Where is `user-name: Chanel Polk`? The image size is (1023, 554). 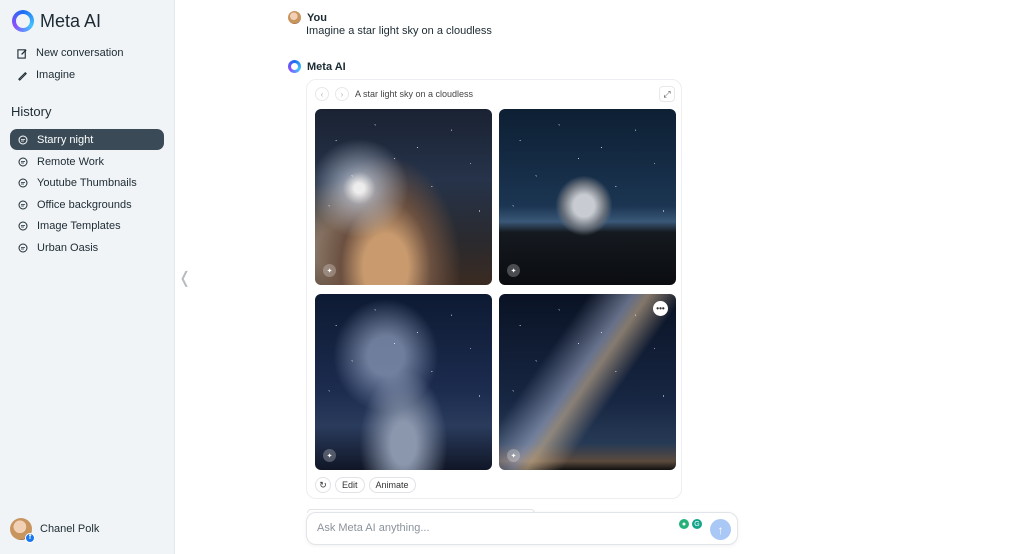 user-name: Chanel Polk is located at coordinates (70, 529).